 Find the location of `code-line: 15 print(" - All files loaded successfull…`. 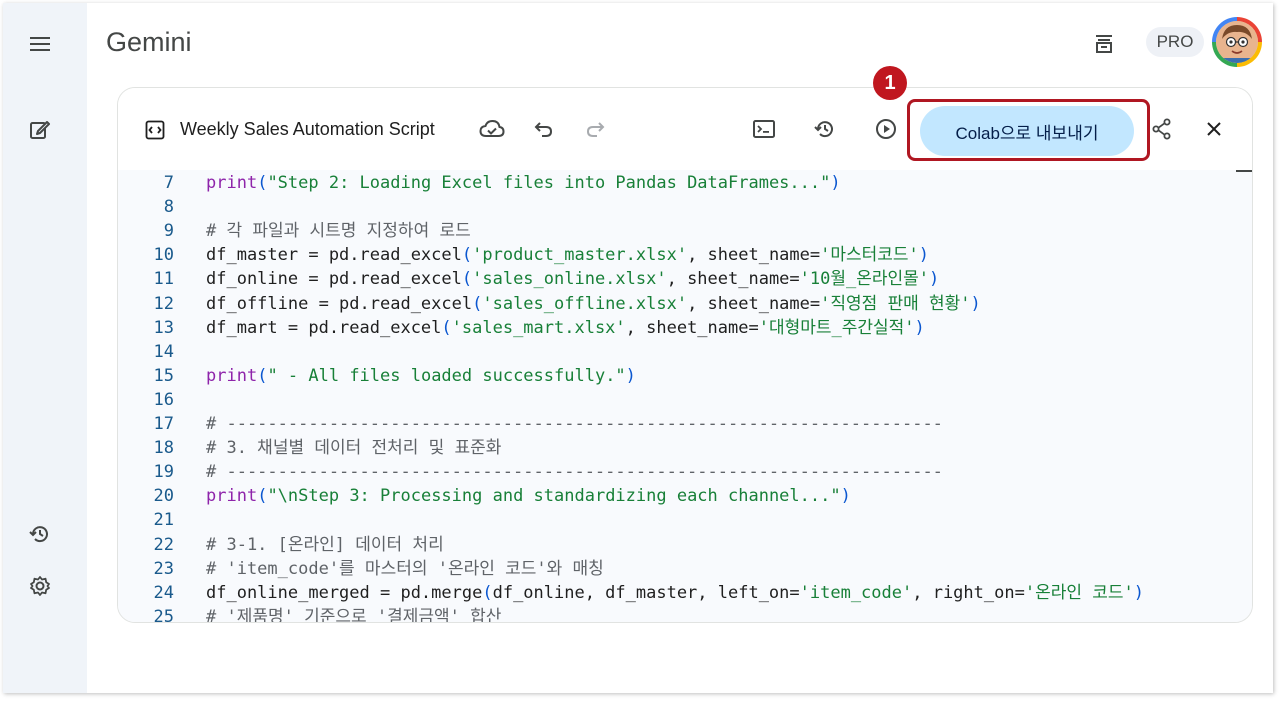

code-line: 15 print(" - All files loaded successfull… is located at coordinates (685, 376).